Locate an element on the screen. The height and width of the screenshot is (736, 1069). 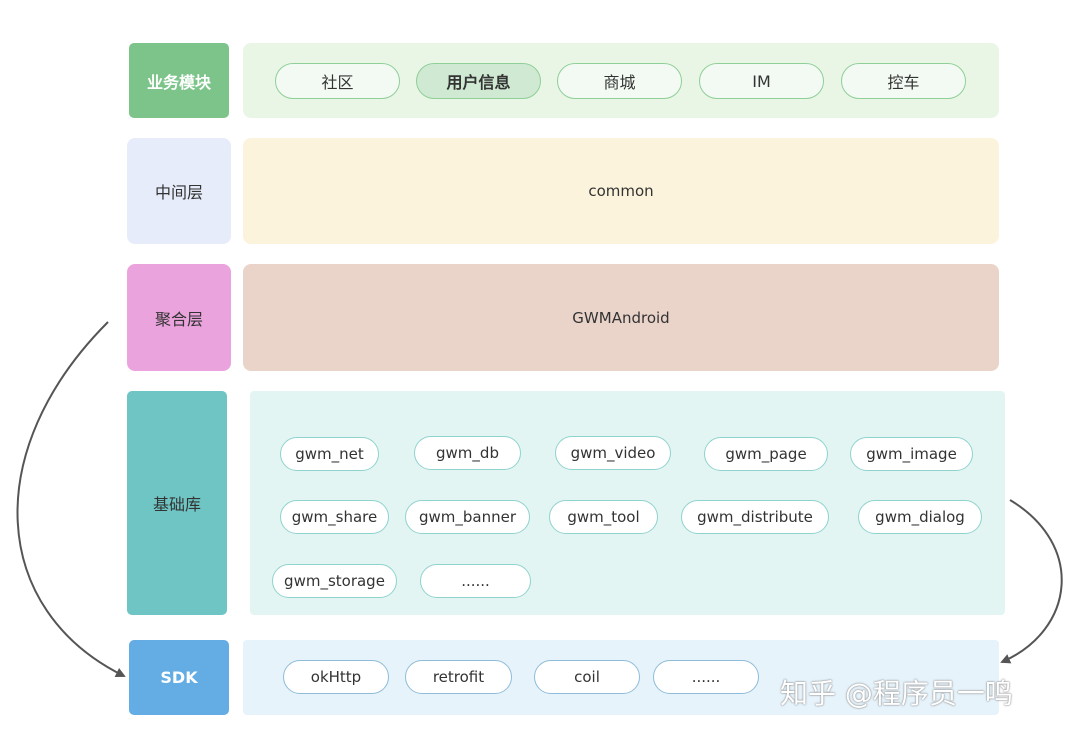
module-item-label: 用户信息 is located at coordinates (478, 82).